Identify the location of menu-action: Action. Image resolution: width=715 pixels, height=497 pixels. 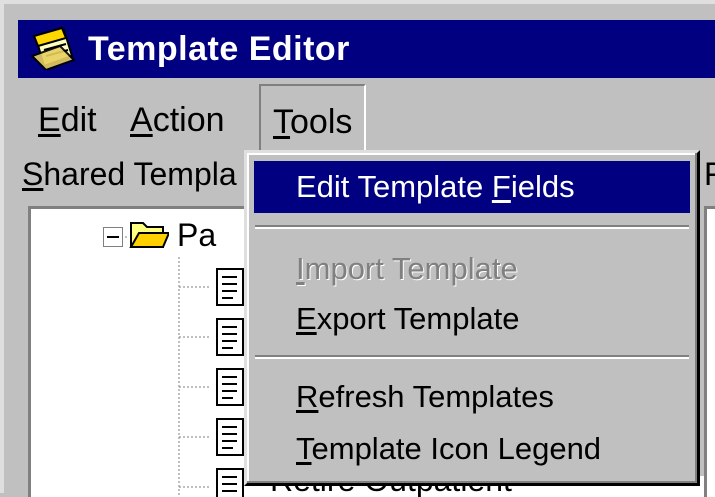
(177, 120).